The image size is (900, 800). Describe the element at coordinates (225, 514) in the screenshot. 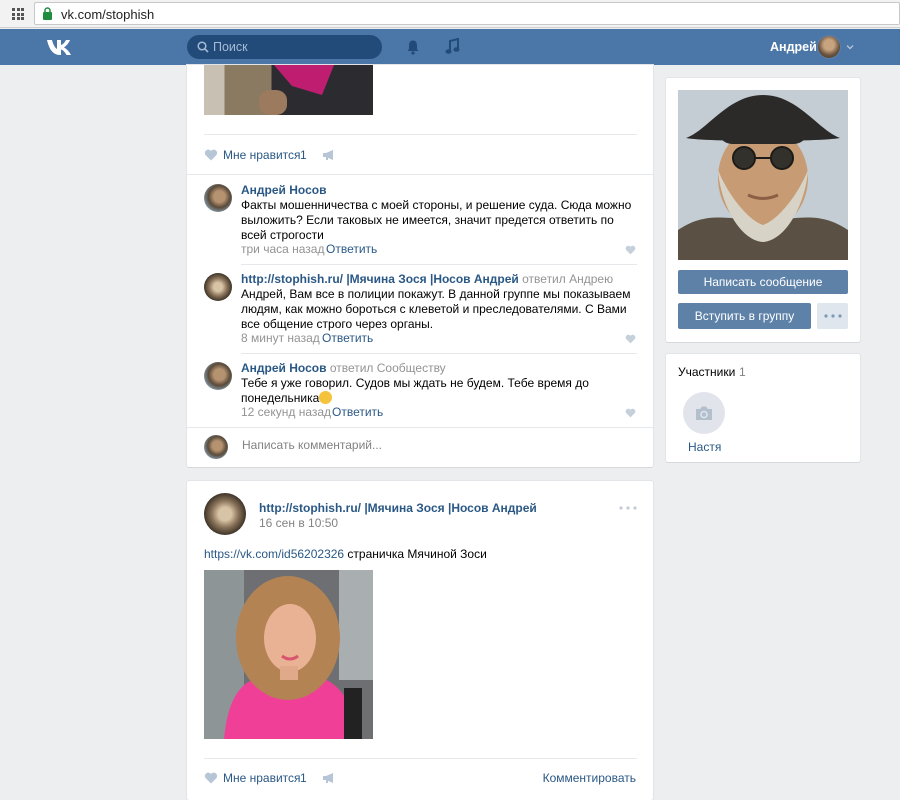

I see `post-author-avatar` at that location.